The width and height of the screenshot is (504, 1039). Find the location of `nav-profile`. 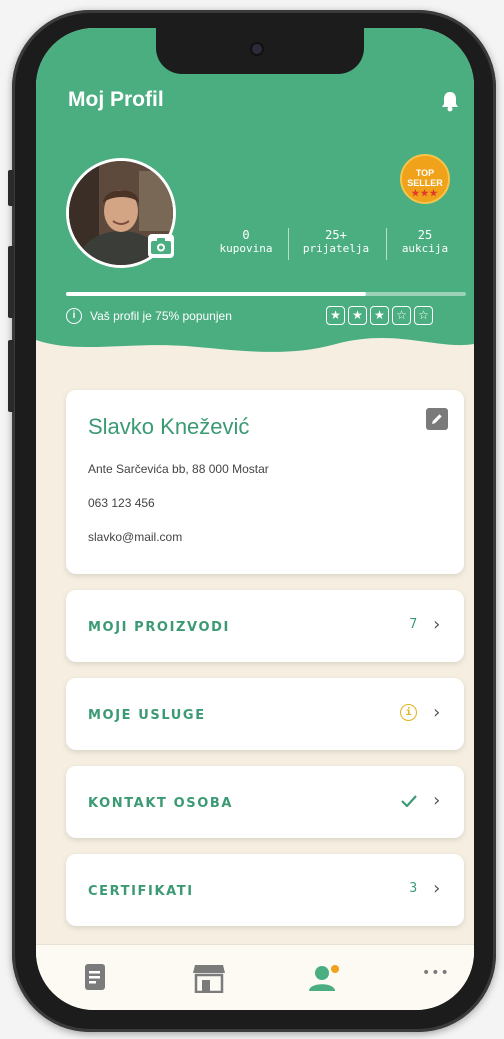

nav-profile is located at coordinates (325, 980).